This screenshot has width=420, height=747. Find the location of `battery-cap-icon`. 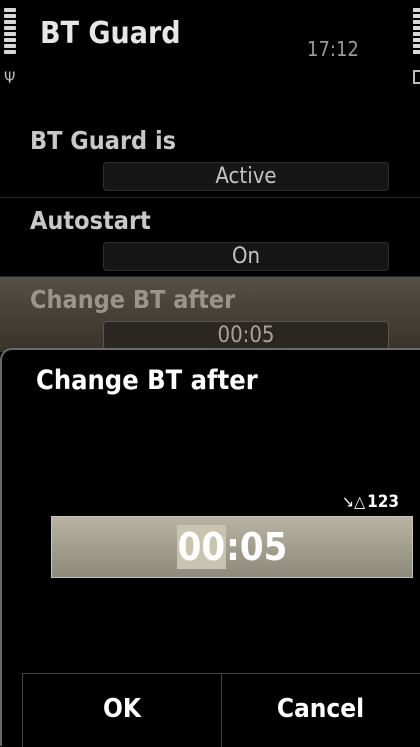

battery-cap-icon is located at coordinates (416, 77).